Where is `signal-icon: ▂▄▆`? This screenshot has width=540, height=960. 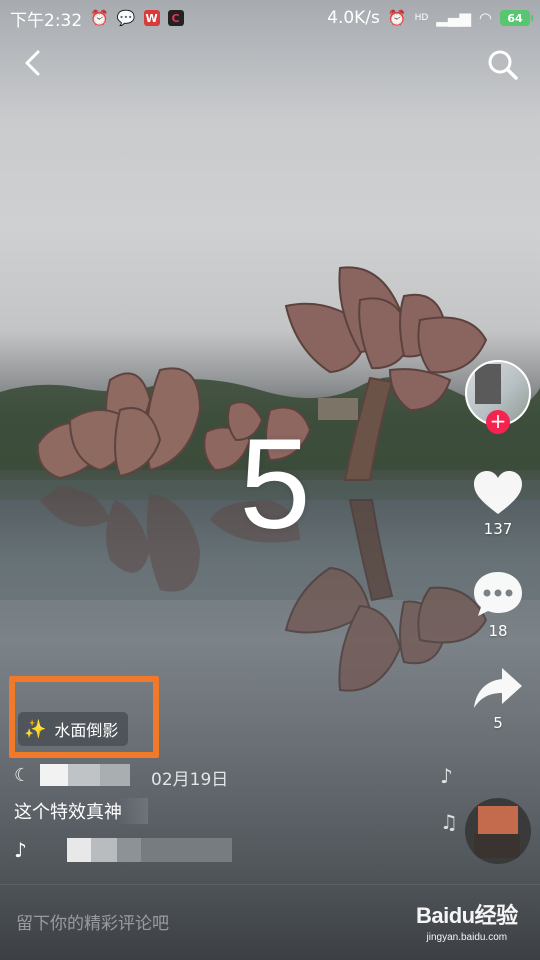 signal-icon: ▂▄▆ is located at coordinates (453, 18).